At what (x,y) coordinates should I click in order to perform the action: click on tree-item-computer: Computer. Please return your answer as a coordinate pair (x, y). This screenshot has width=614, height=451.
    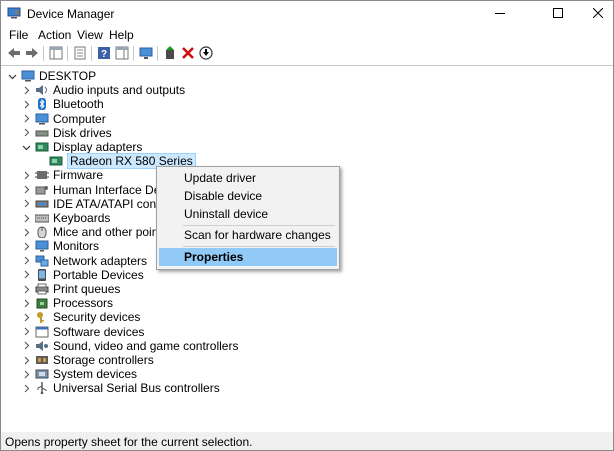
    Looking at the image, I should click on (63, 119).